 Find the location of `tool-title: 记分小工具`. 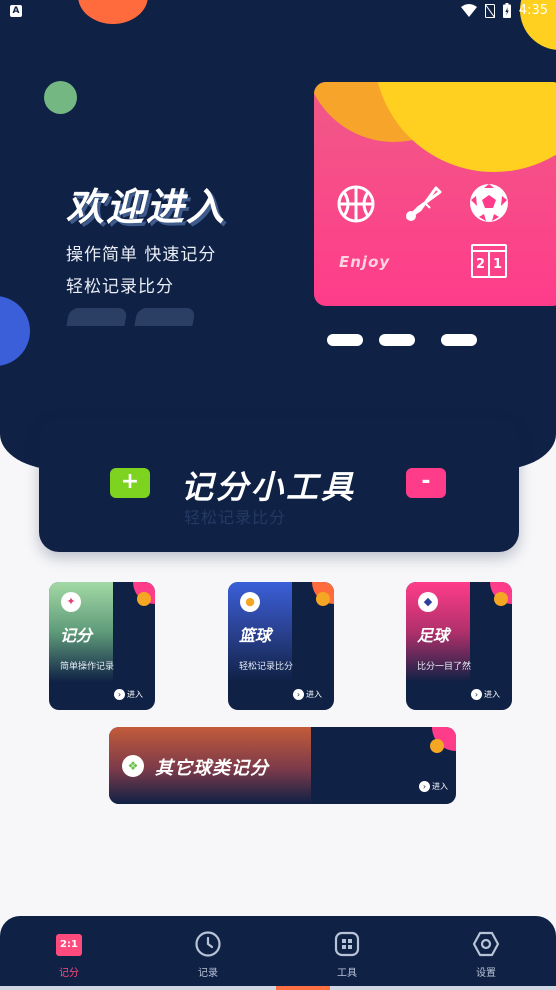

tool-title: 记分小工具 is located at coordinates (269, 487).